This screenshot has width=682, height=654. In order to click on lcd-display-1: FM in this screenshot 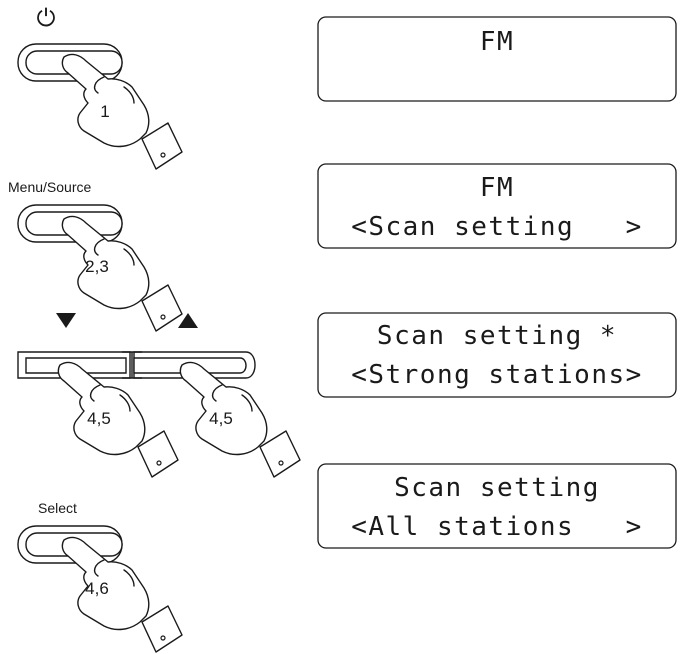, I will do `click(497, 59)`.